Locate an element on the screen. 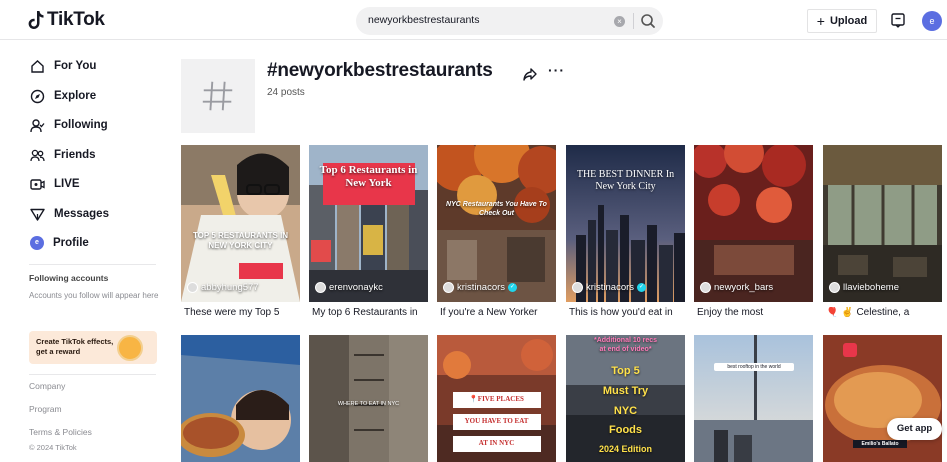 This screenshot has width=947, height=462. video-overlay-text: THE BEST DINNER In New York City is located at coordinates (625, 180).